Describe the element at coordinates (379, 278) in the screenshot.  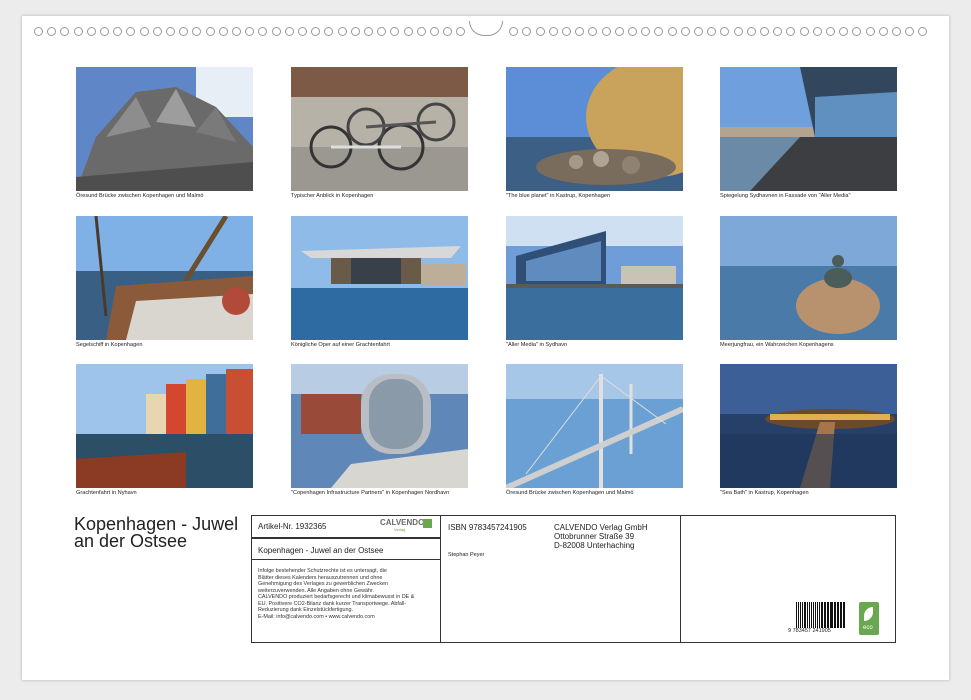
I see `photo-royal-opera` at that location.